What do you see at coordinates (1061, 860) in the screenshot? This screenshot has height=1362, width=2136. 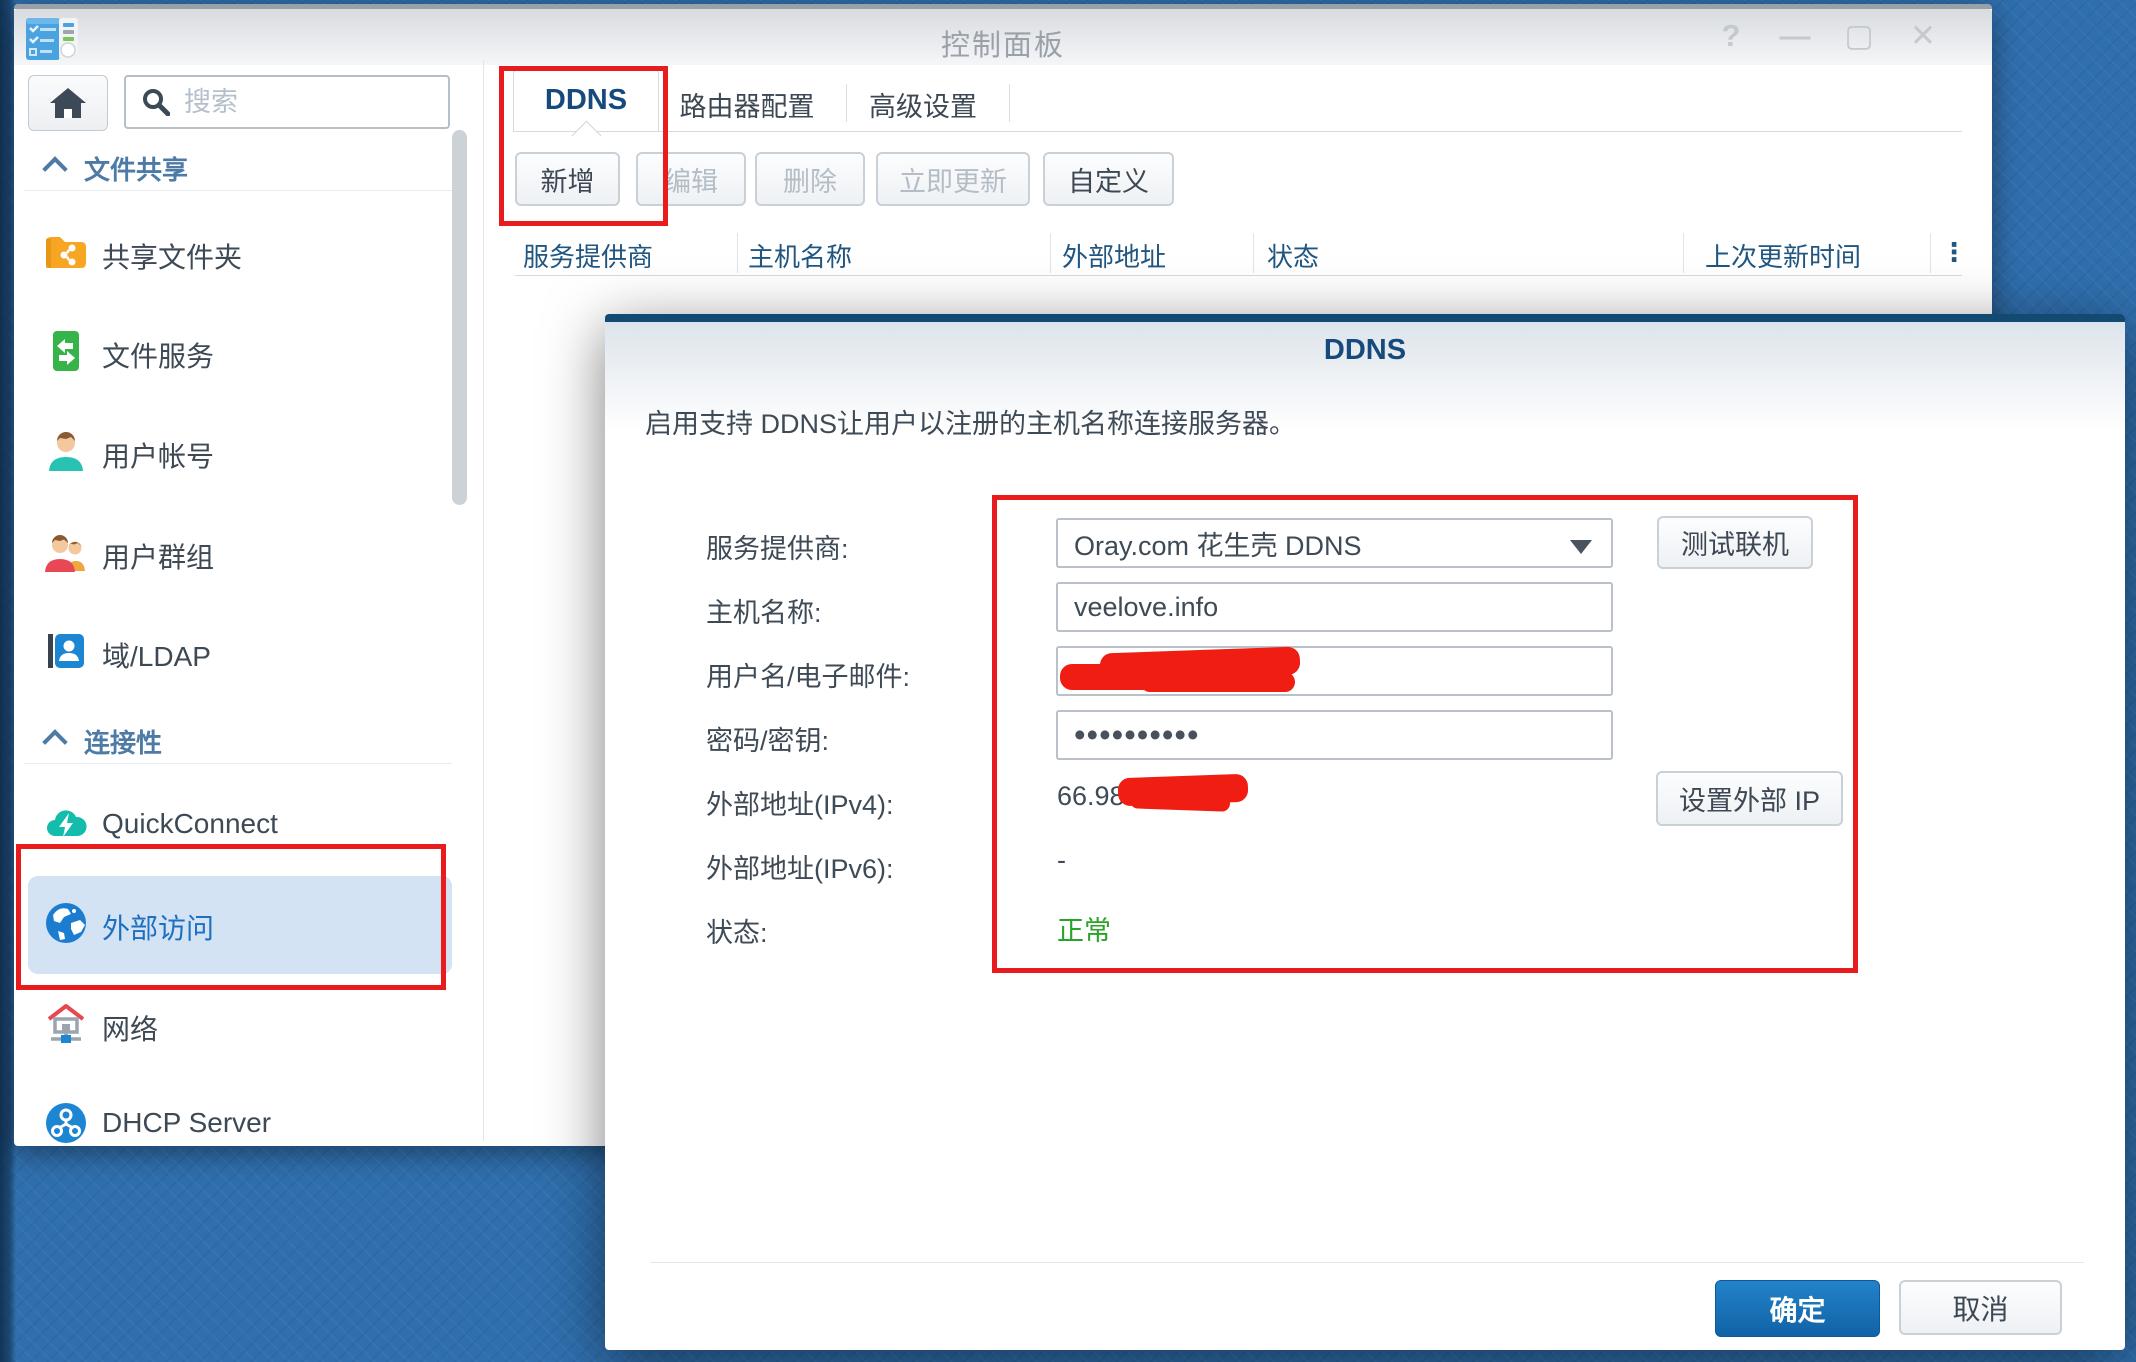 I see `ipv6-value: -` at bounding box center [1061, 860].